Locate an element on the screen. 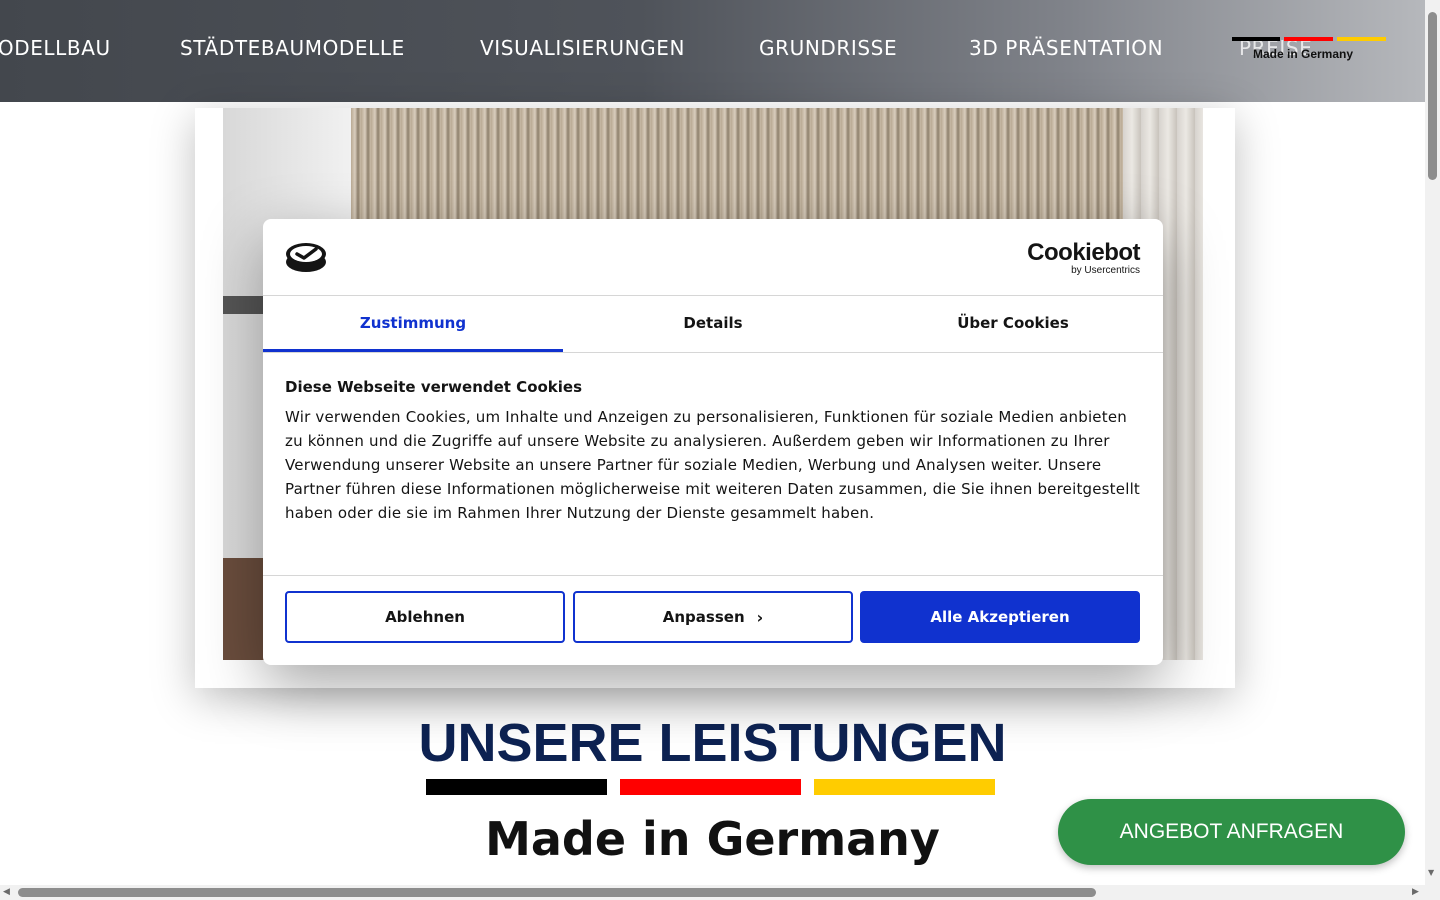 Image resolution: width=1440 pixels, height=900 pixels. cookiebot-logo-text: Cookiebot is located at coordinates (1083, 252).